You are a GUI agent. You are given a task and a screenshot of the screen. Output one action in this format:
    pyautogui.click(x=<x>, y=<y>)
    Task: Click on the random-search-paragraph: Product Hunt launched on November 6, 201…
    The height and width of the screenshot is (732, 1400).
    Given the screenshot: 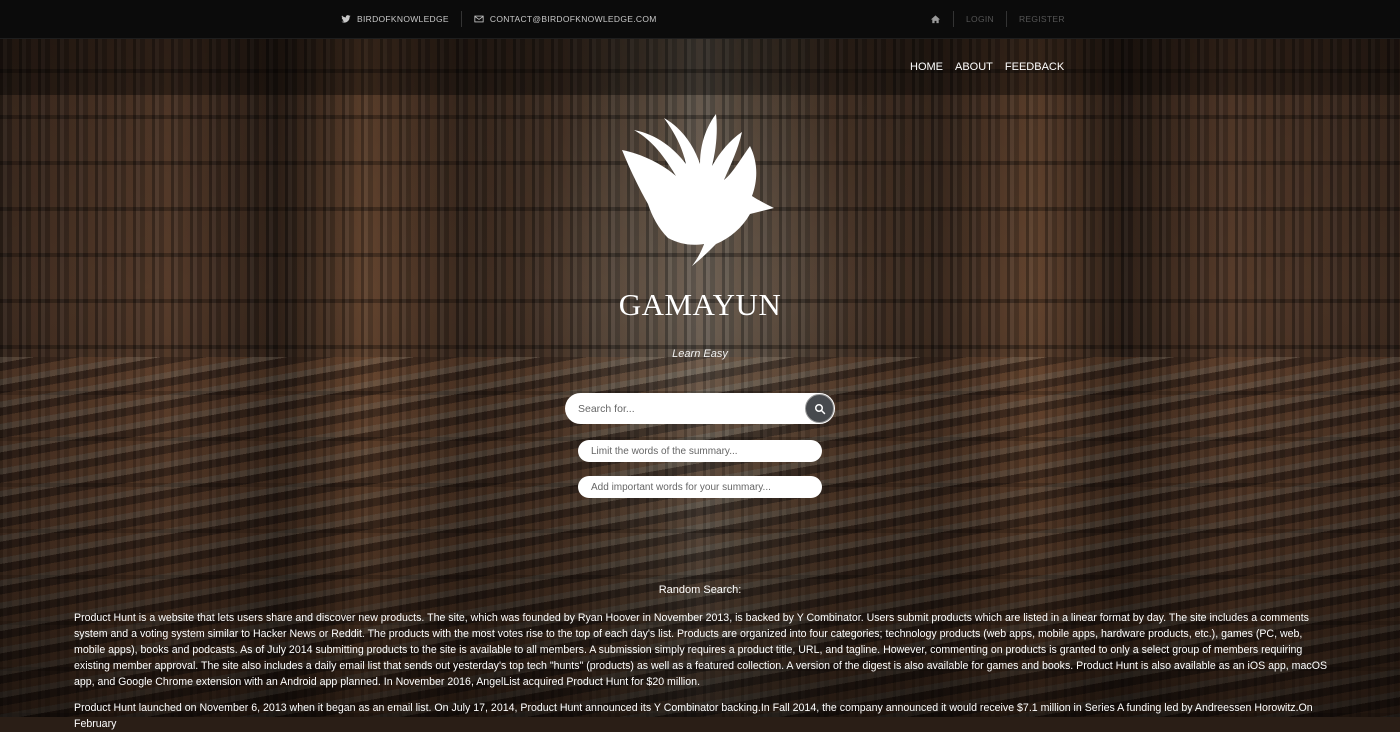 What is the action you would take?
    pyautogui.click(x=693, y=716)
    